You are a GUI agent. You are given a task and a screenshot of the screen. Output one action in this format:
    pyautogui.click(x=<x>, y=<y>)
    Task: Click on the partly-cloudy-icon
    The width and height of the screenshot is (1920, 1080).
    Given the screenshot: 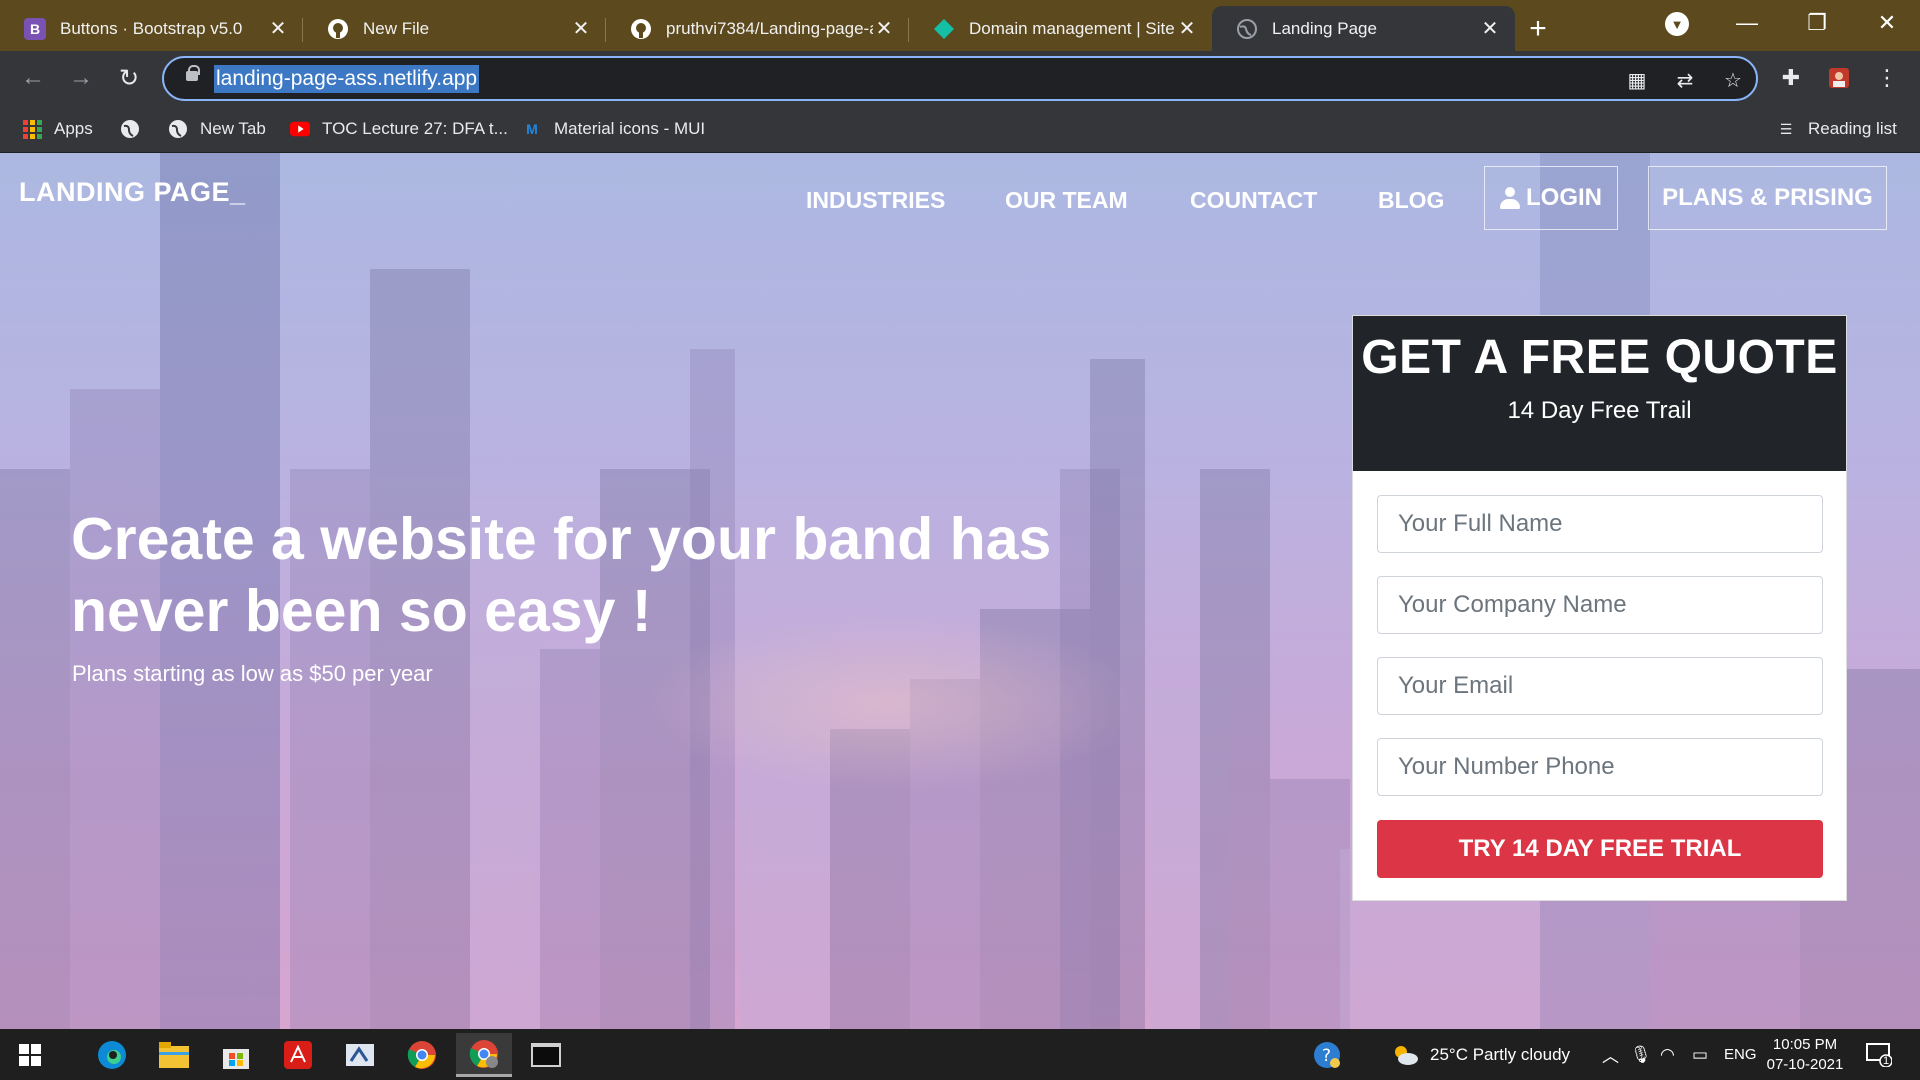 What is the action you would take?
    pyautogui.click(x=1406, y=1055)
    